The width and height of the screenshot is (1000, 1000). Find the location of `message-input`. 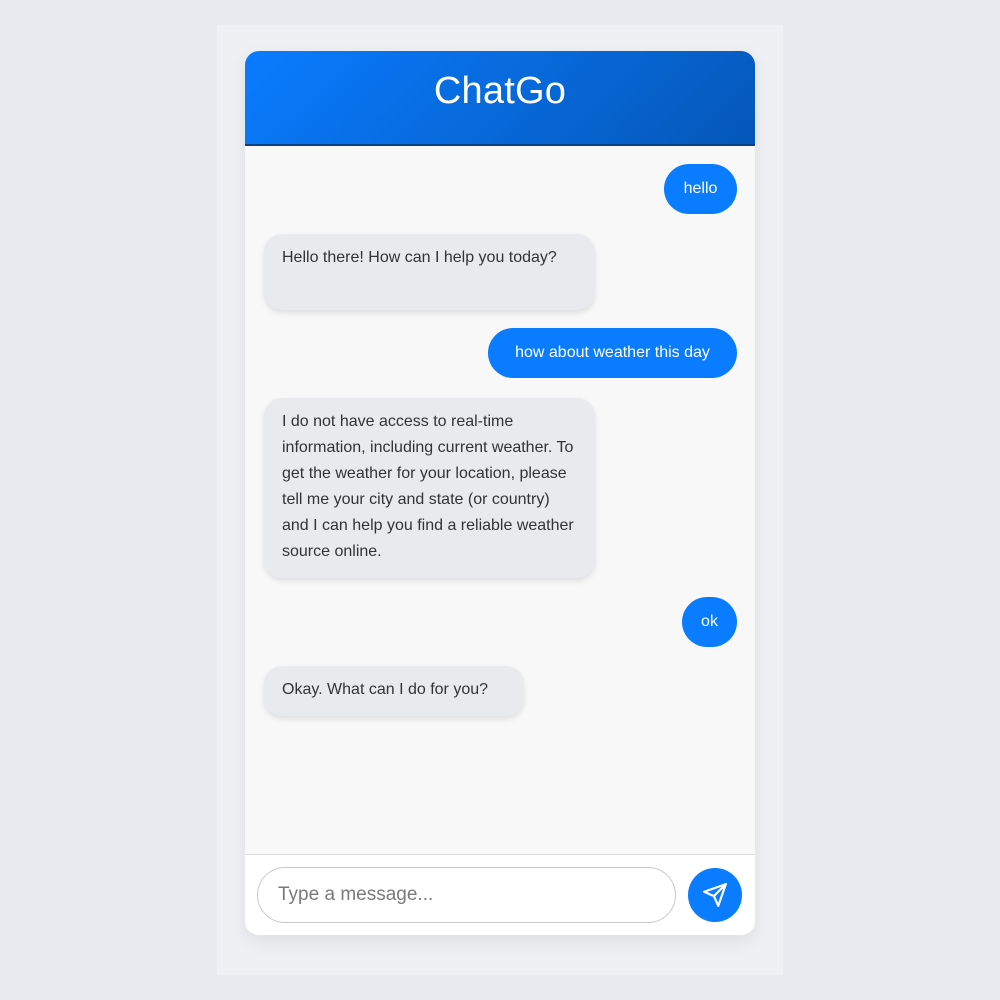

message-input is located at coordinates (466, 895).